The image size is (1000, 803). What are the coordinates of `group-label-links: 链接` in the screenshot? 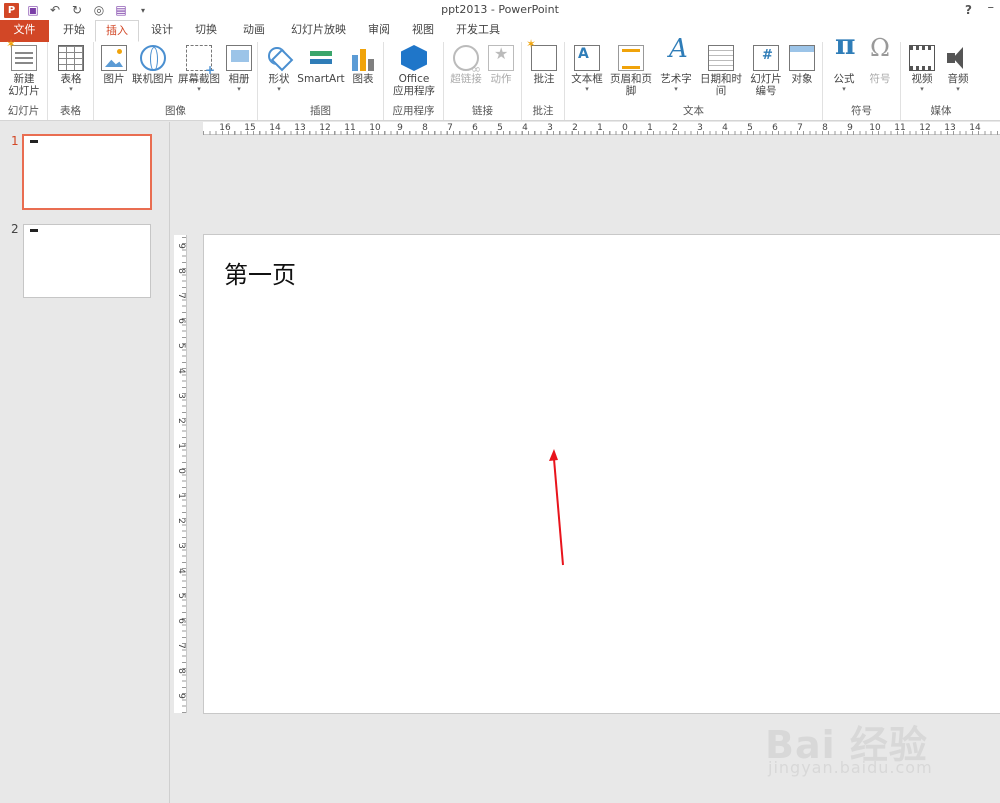 It's located at (482, 111).